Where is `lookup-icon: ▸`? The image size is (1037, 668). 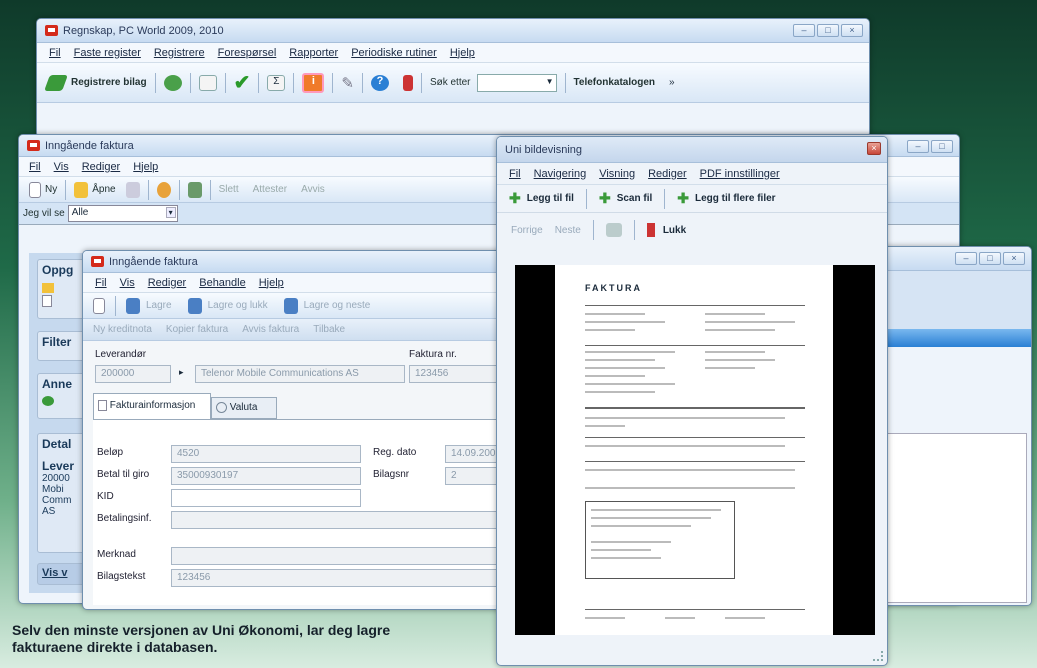
lookup-icon: ▸ is located at coordinates (181, 372).